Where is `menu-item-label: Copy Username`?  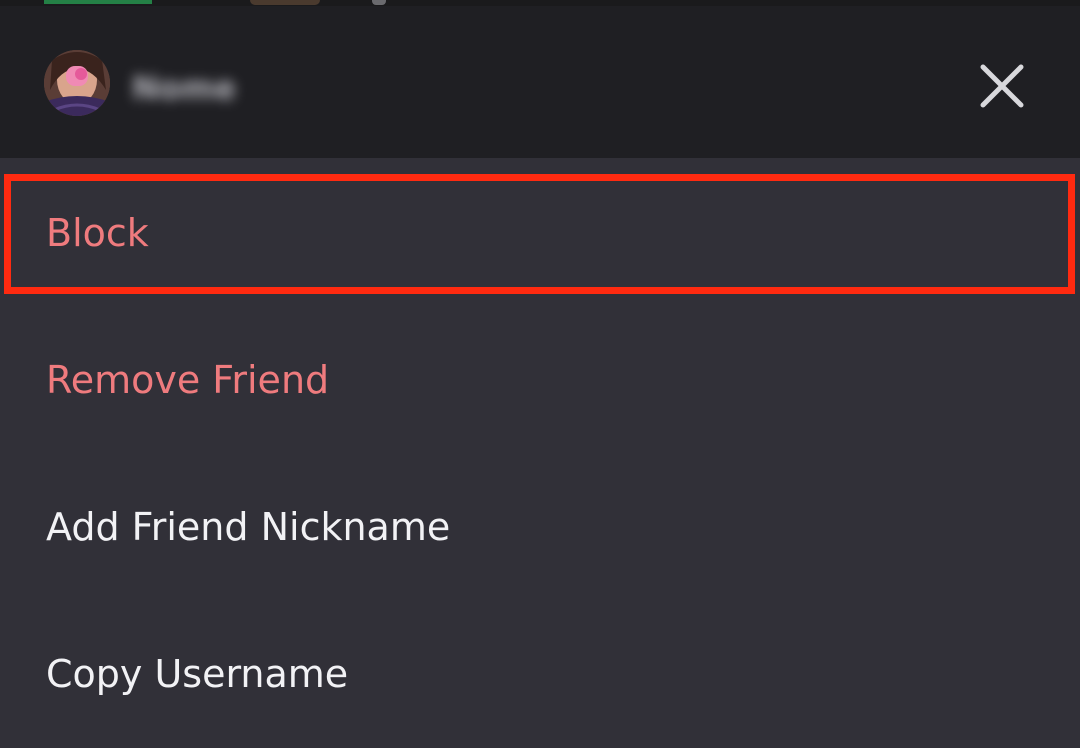
menu-item-label: Copy Username is located at coordinates (197, 673).